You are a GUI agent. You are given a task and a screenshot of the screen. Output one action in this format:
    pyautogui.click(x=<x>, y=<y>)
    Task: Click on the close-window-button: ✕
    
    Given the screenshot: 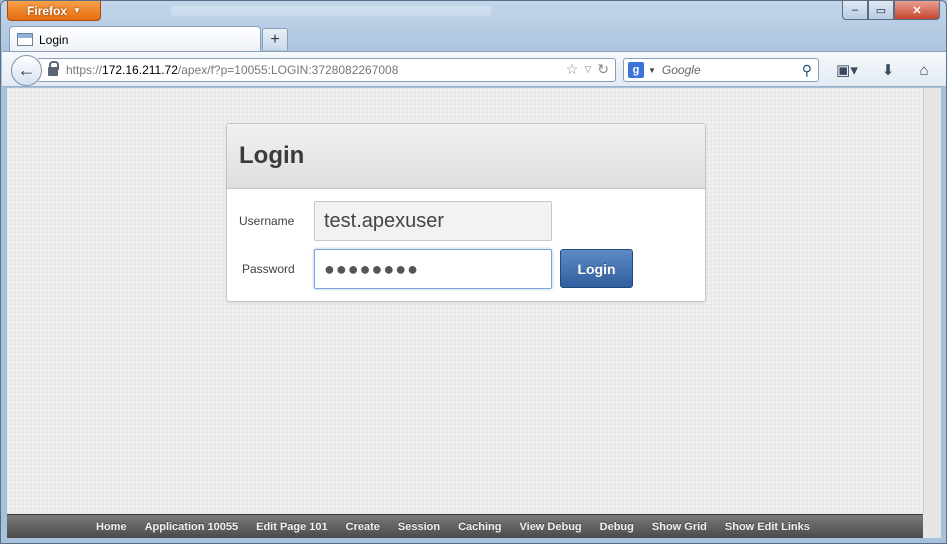 What is the action you would take?
    pyautogui.click(x=917, y=10)
    